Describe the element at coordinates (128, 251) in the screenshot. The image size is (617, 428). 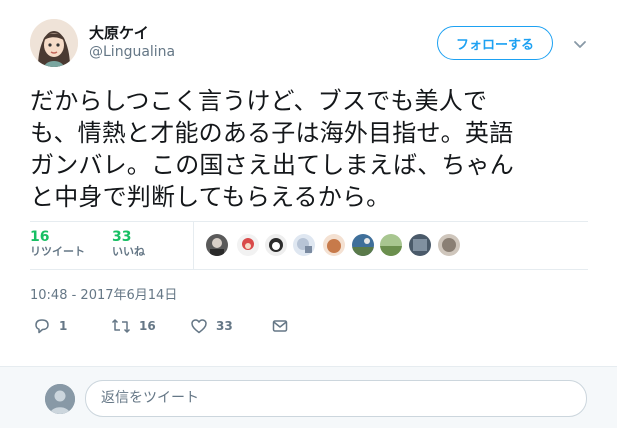
I see `like-label: いいね` at that location.